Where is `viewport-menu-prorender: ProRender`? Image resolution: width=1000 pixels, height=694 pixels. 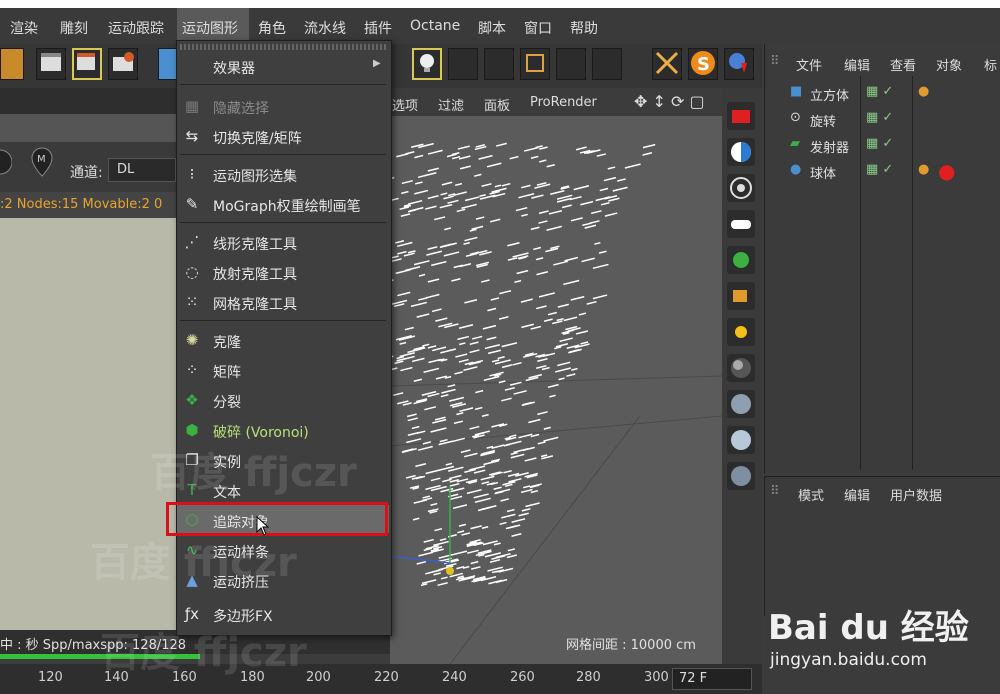
viewport-menu-prorender: ProRender is located at coordinates (563, 102).